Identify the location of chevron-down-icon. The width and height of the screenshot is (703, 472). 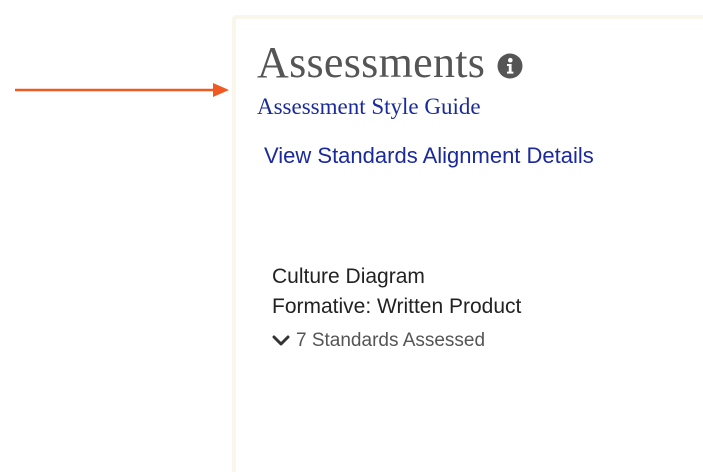
(281, 340).